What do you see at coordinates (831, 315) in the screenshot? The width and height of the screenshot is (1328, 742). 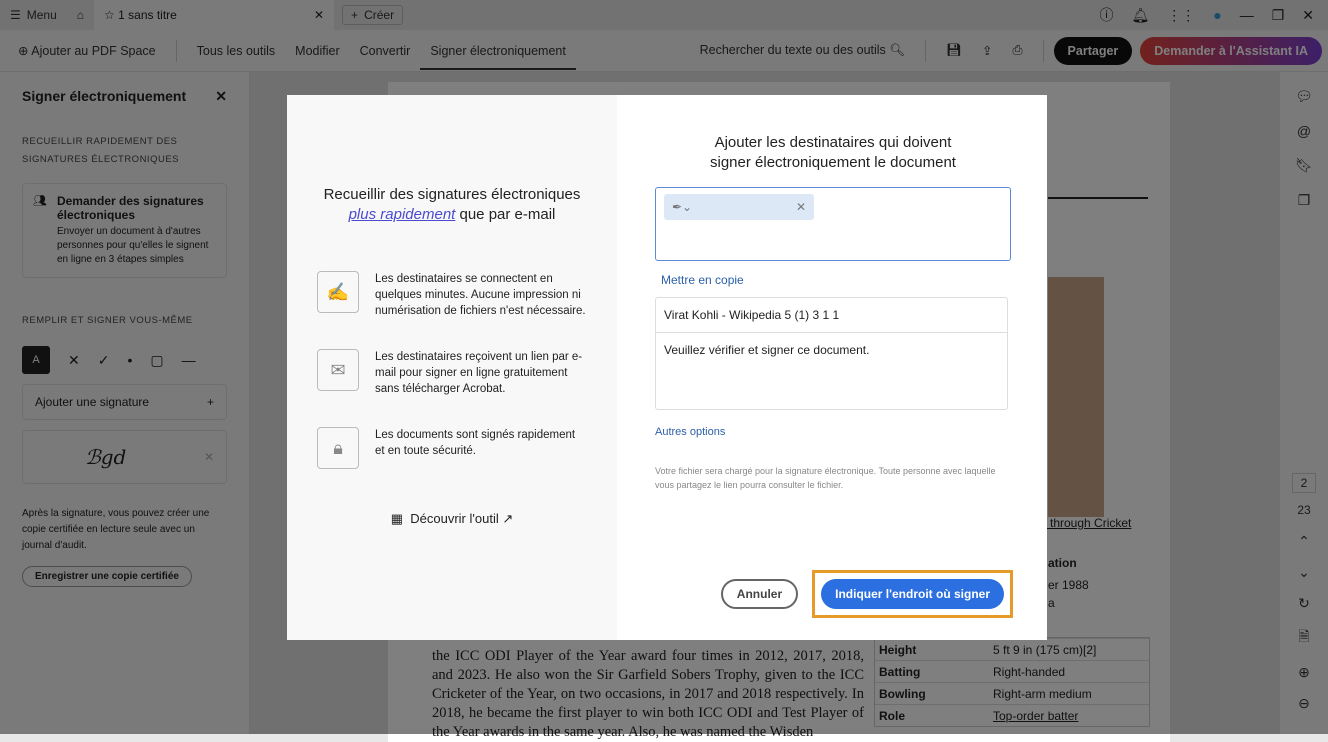 I see `subject-input: Virat Kohli - Wikipedia 5 (1) 3 1 1` at bounding box center [831, 315].